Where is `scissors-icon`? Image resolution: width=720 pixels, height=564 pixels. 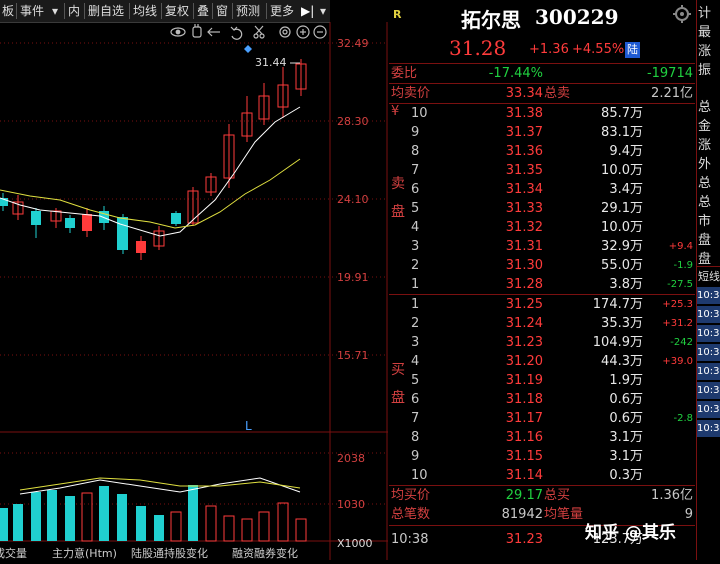
scissors-icon is located at coordinates (259, 32).